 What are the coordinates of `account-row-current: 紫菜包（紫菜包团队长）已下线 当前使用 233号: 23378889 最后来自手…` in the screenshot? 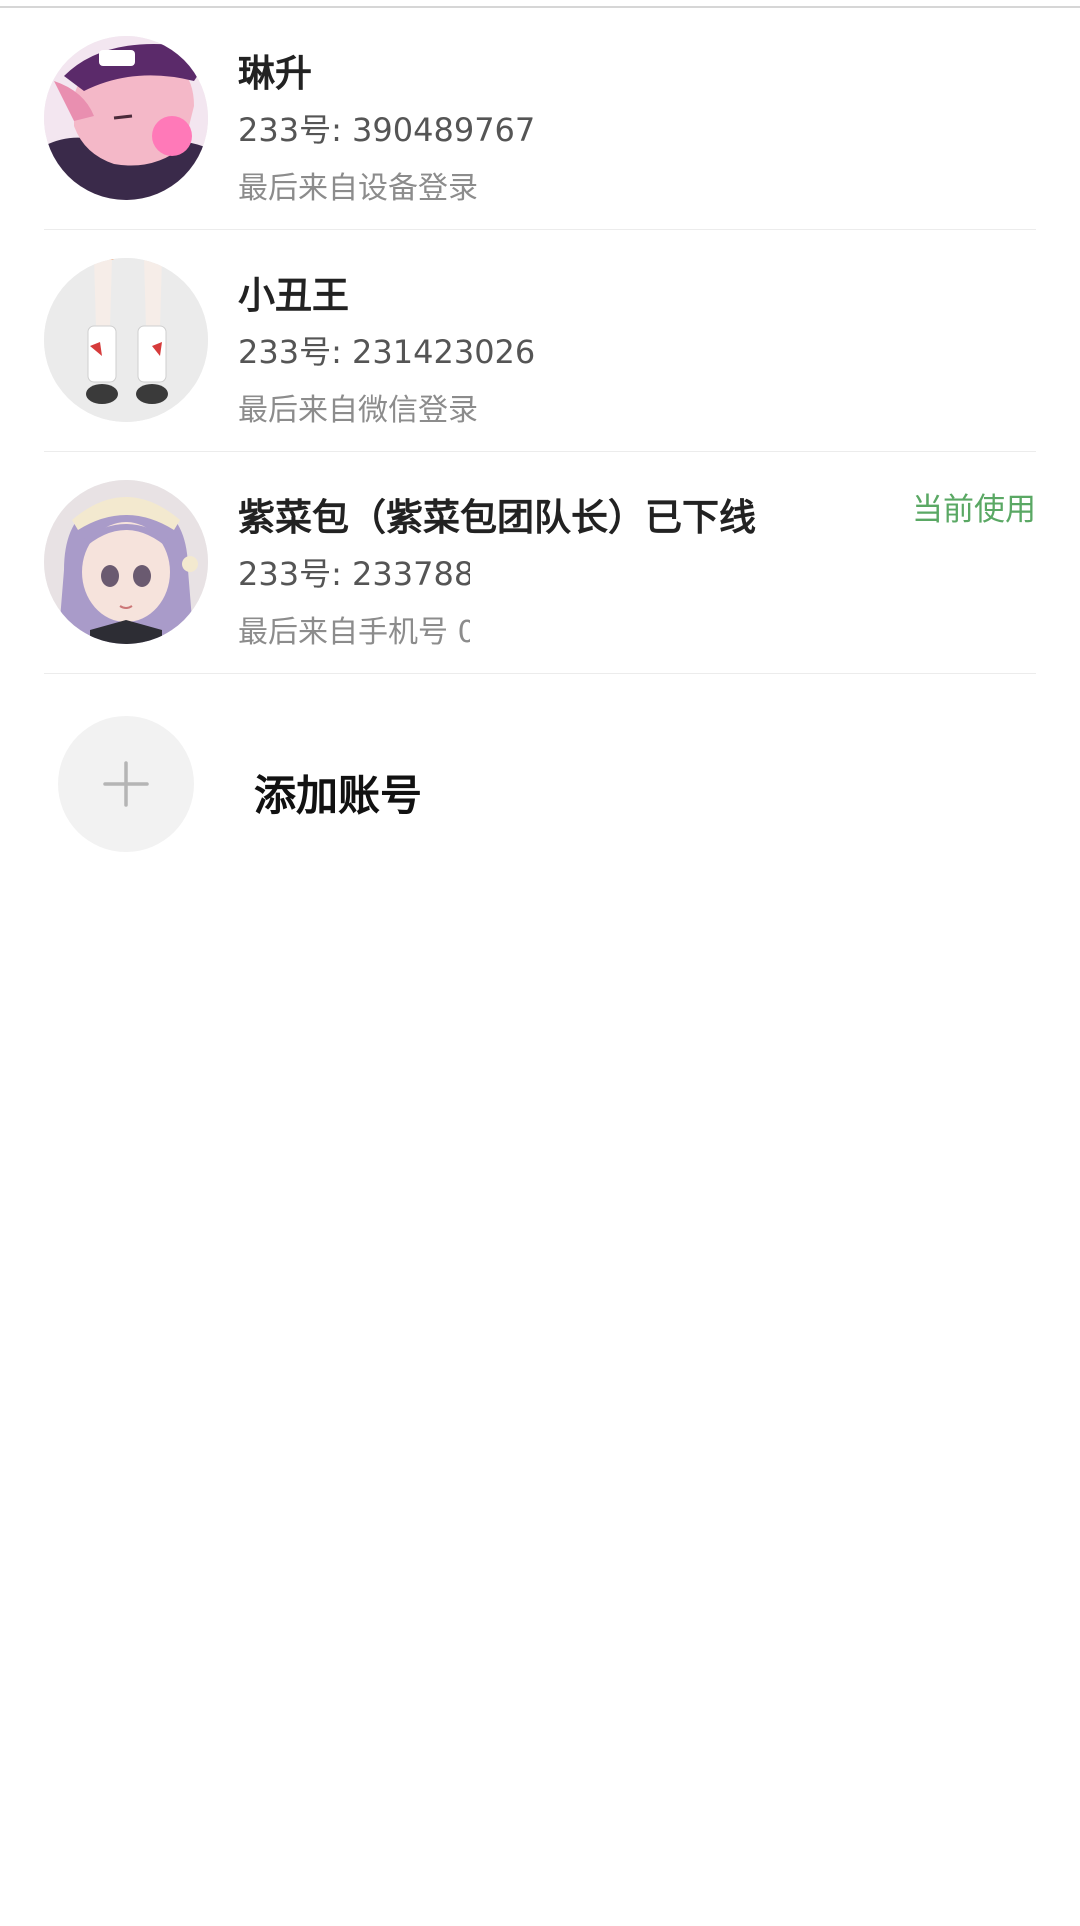 It's located at (540, 564).